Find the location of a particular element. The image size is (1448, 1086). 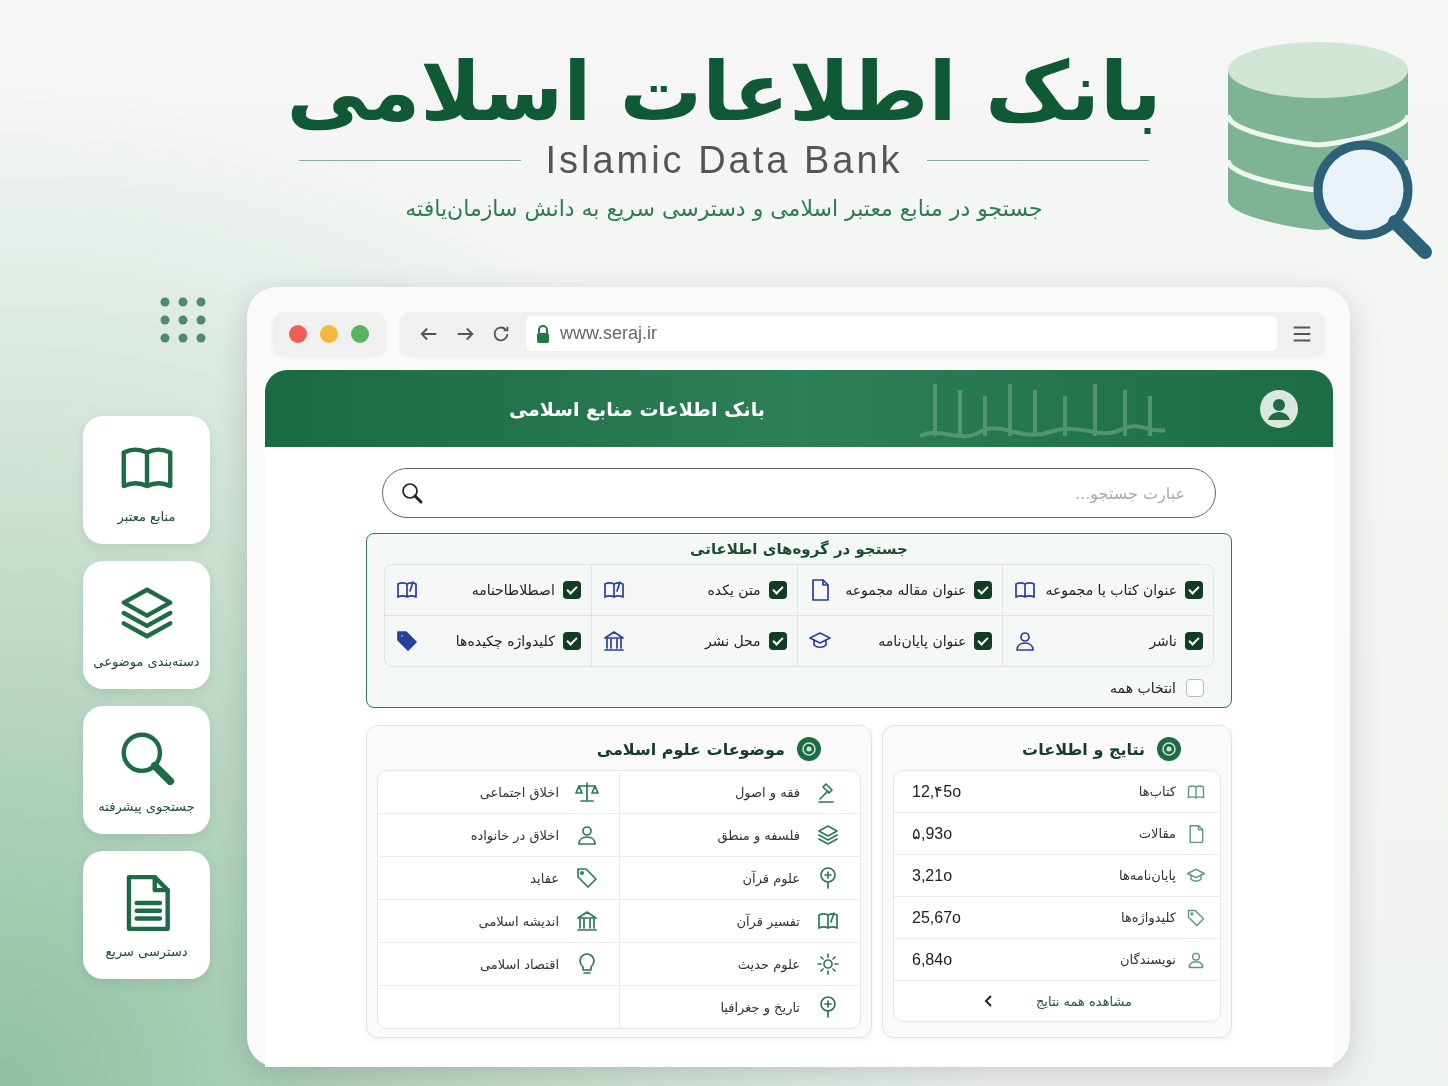

stat-value: 12,۴5o is located at coordinates (937, 791).